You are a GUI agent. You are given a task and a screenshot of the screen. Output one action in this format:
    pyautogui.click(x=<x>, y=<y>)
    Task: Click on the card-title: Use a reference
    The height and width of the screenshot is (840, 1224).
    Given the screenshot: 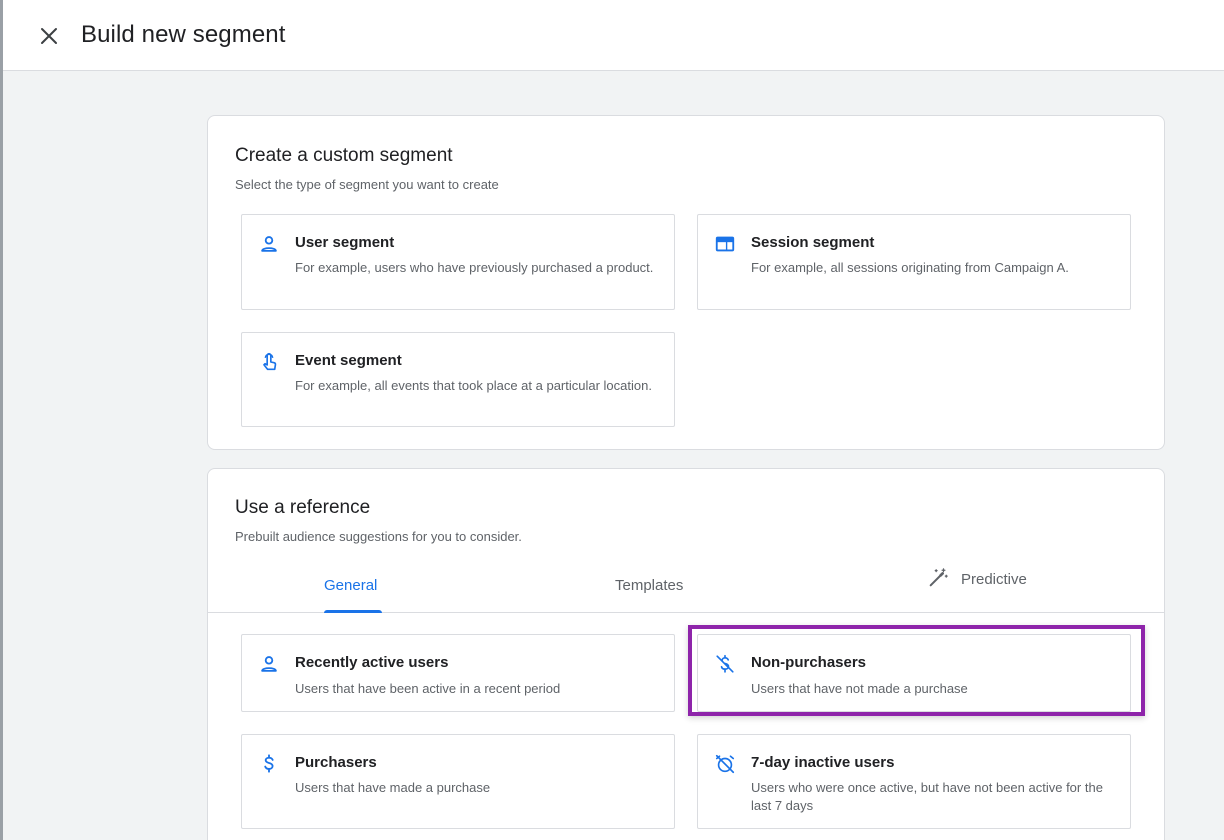 What is the action you would take?
    pyautogui.click(x=303, y=507)
    